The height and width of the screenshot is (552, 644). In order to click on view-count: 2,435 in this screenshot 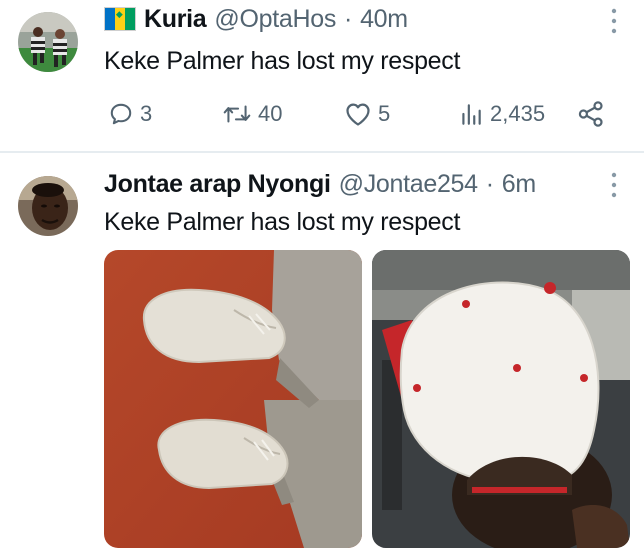, I will do `click(518, 113)`.